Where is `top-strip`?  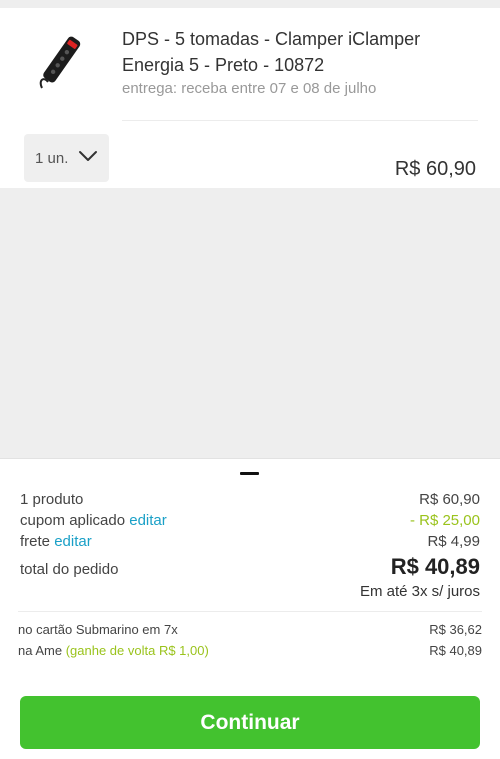
top-strip is located at coordinates (250, 4).